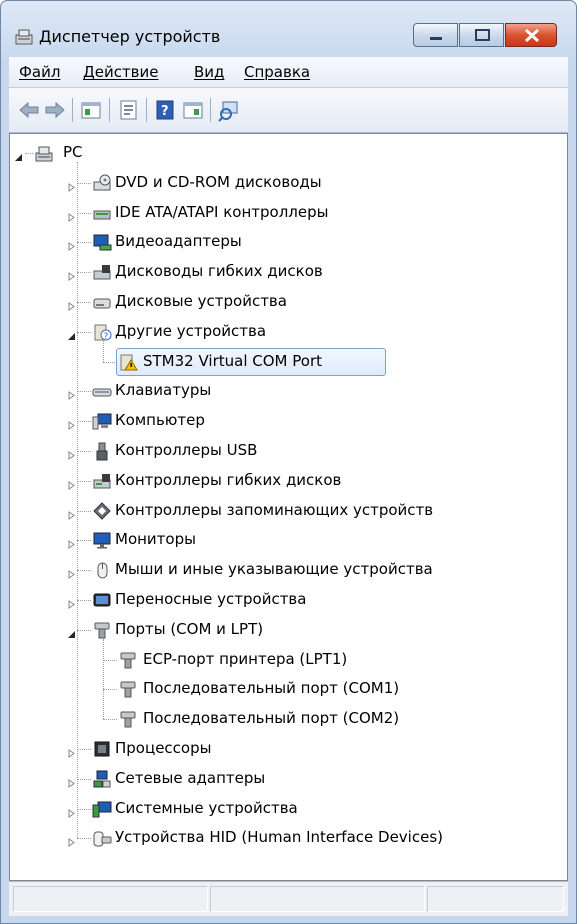 The height and width of the screenshot is (924, 577). Describe the element at coordinates (102, 391) in the screenshot. I see `keyboard-icon` at that location.